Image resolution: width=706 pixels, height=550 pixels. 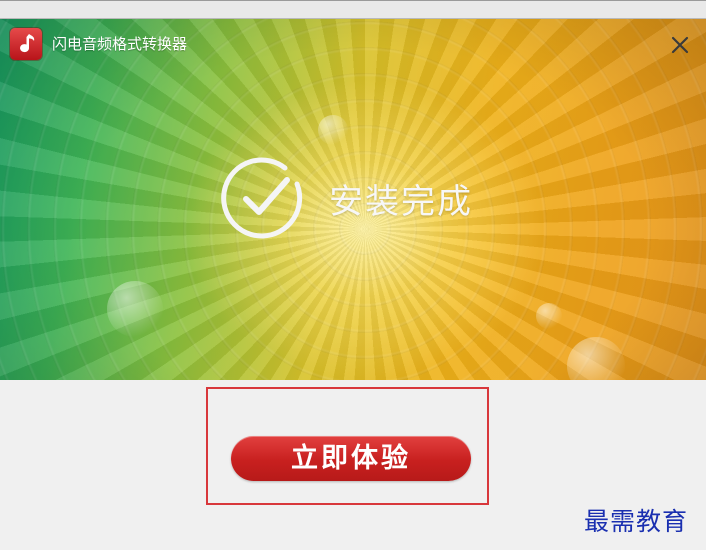 I want to click on start-experience-button: 立即体验, so click(x=351, y=458).